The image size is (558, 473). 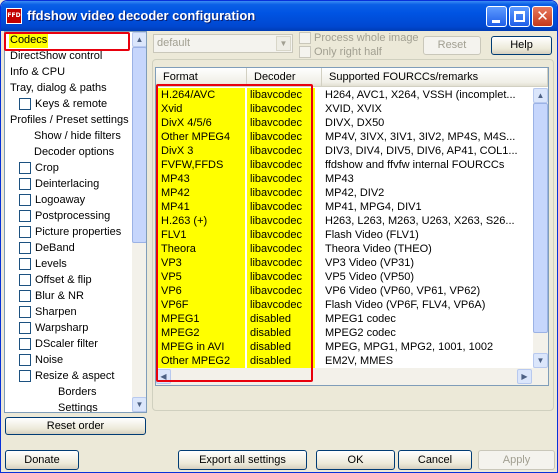 What do you see at coordinates (68, 200) in the screenshot?
I see `tree-item: Logoaway` at bounding box center [68, 200].